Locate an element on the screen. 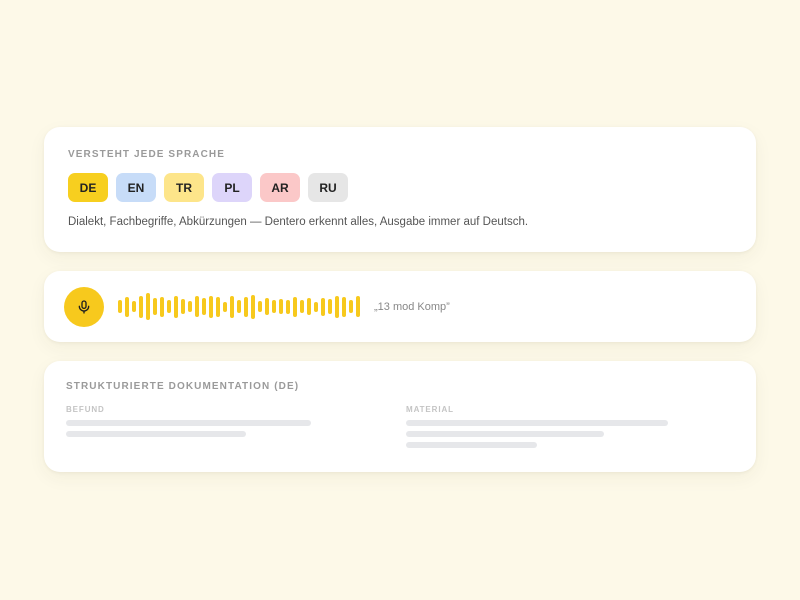 This screenshot has width=800, height=600. befund-column: BEFUND is located at coordinates (236, 429).